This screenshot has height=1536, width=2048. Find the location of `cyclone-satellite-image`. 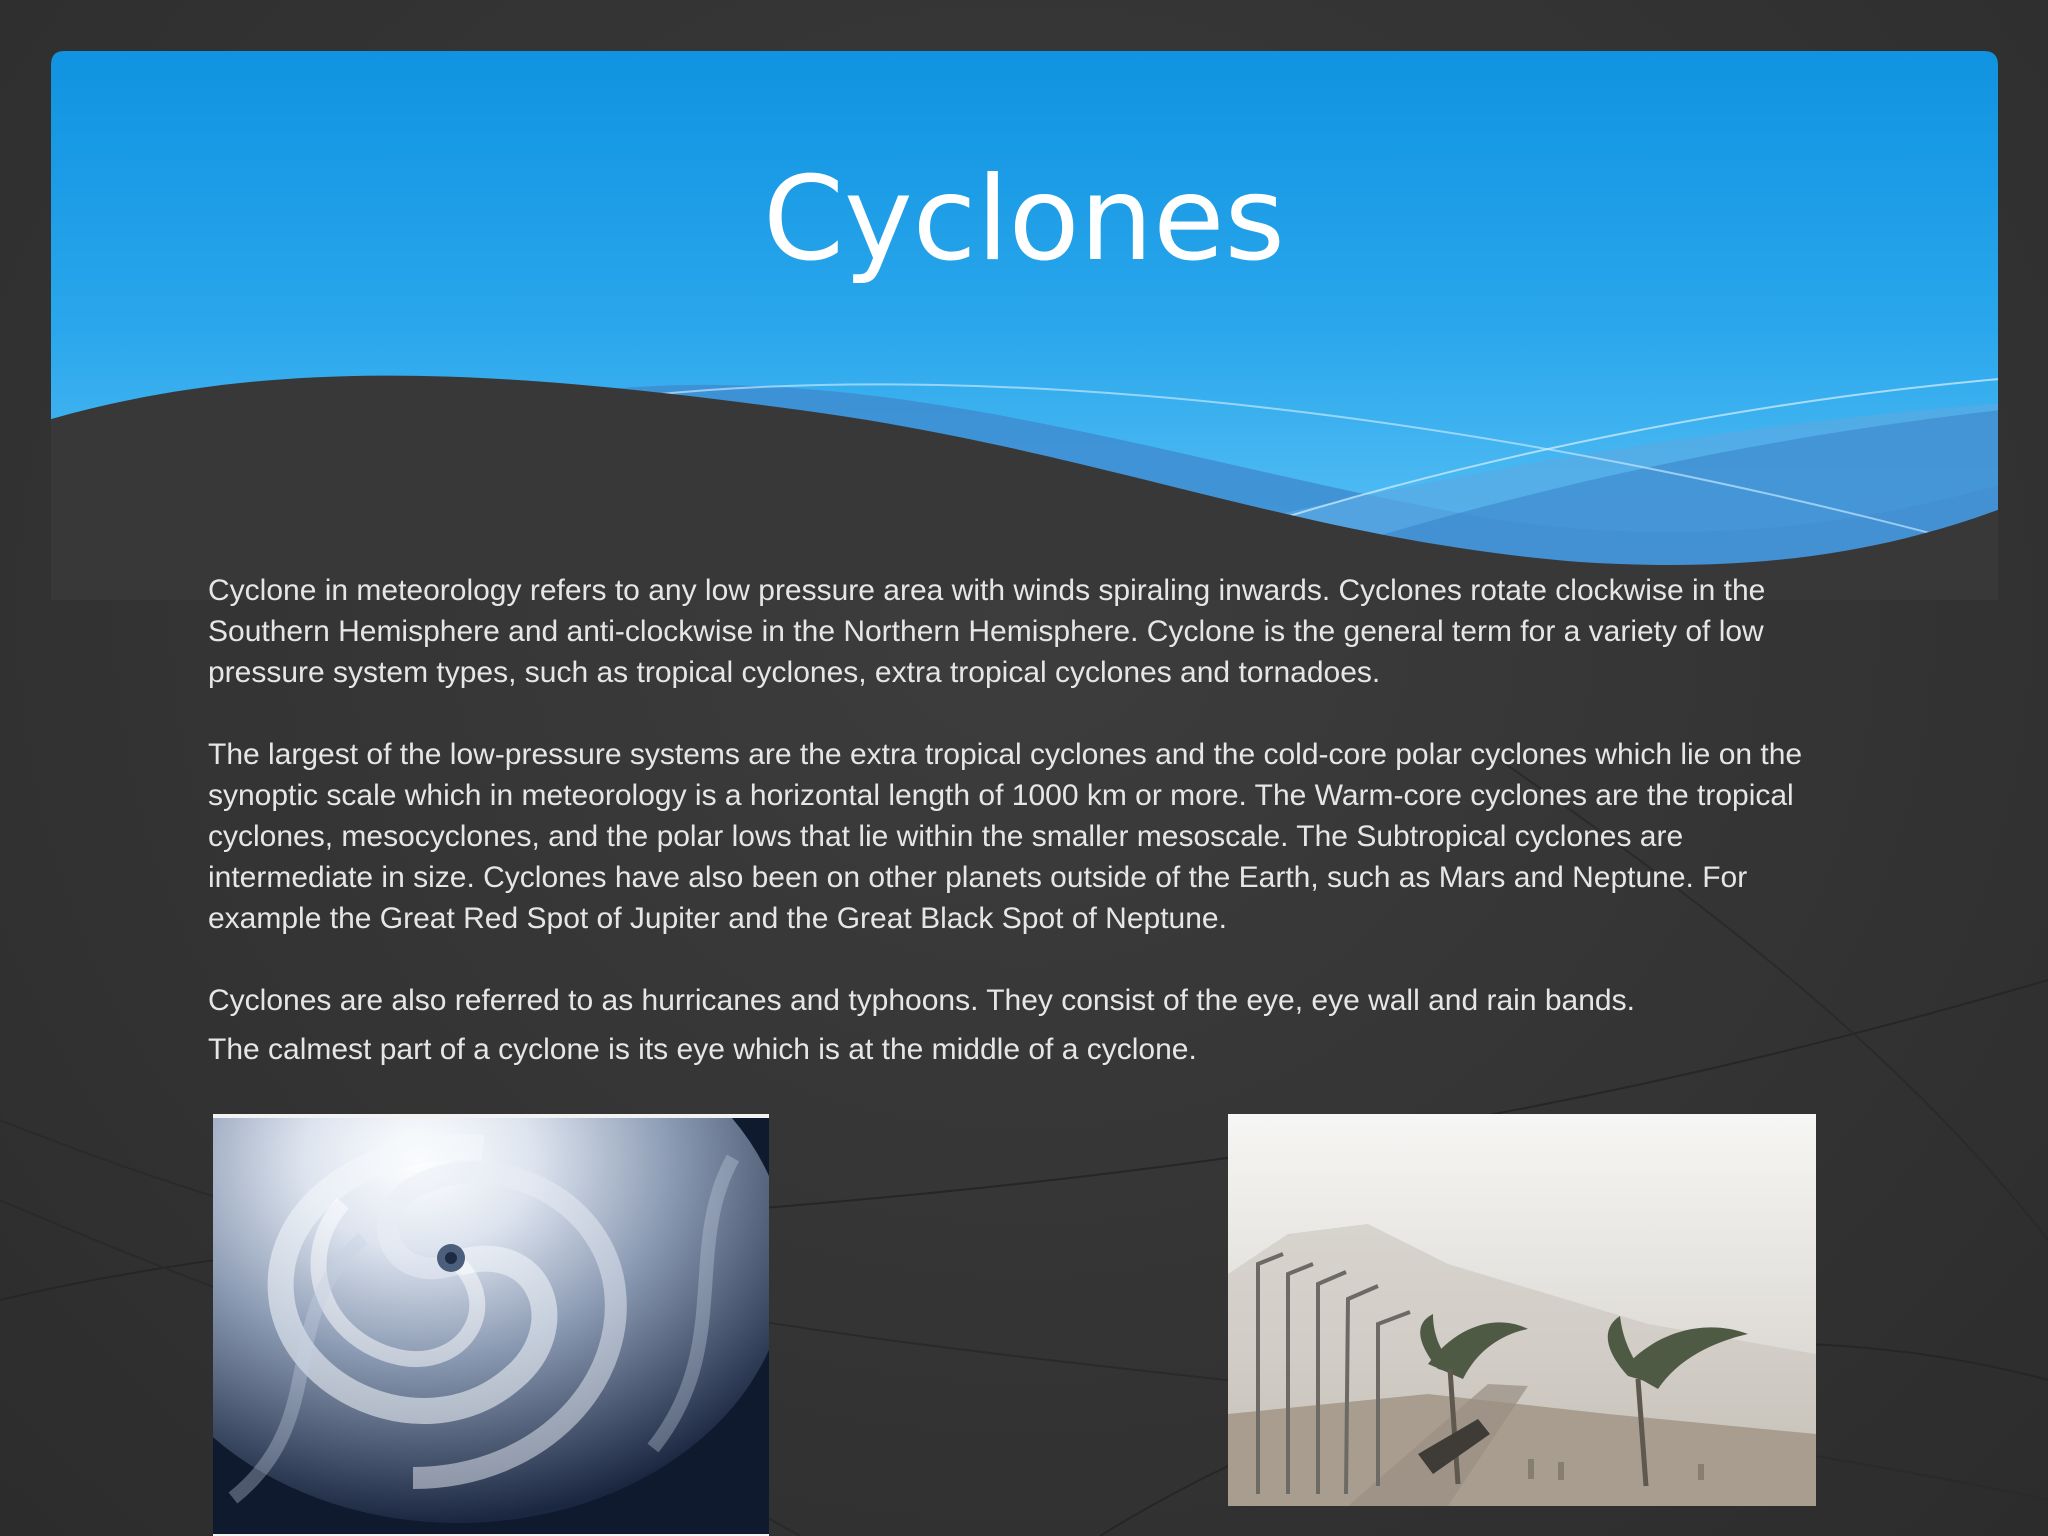

cyclone-satellite-image is located at coordinates (491, 1325).